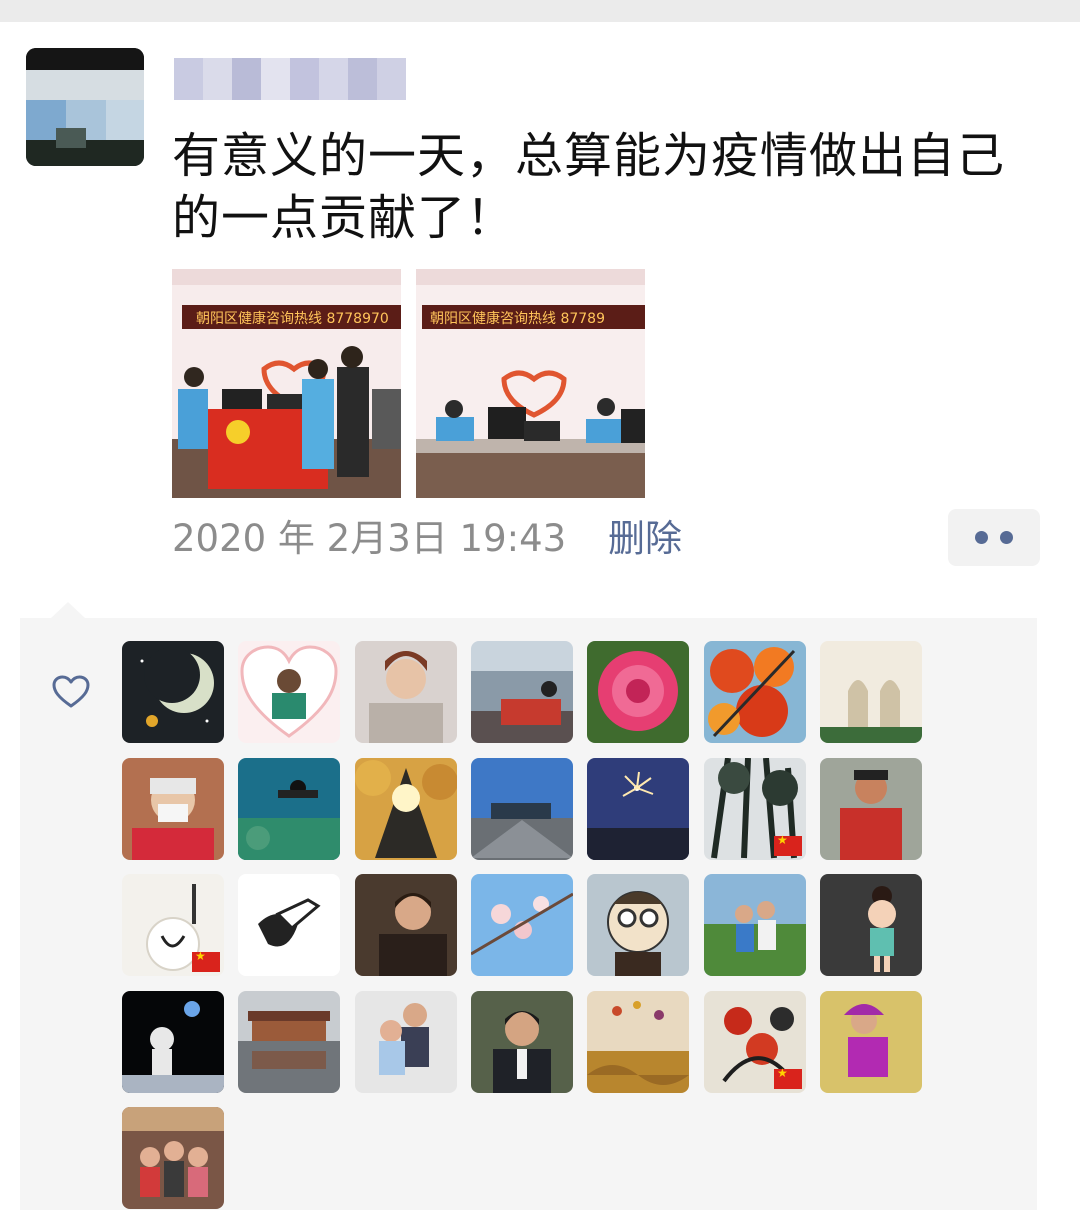  What do you see at coordinates (406, 809) in the screenshot?
I see `autumn-trees-avatar` at bounding box center [406, 809].